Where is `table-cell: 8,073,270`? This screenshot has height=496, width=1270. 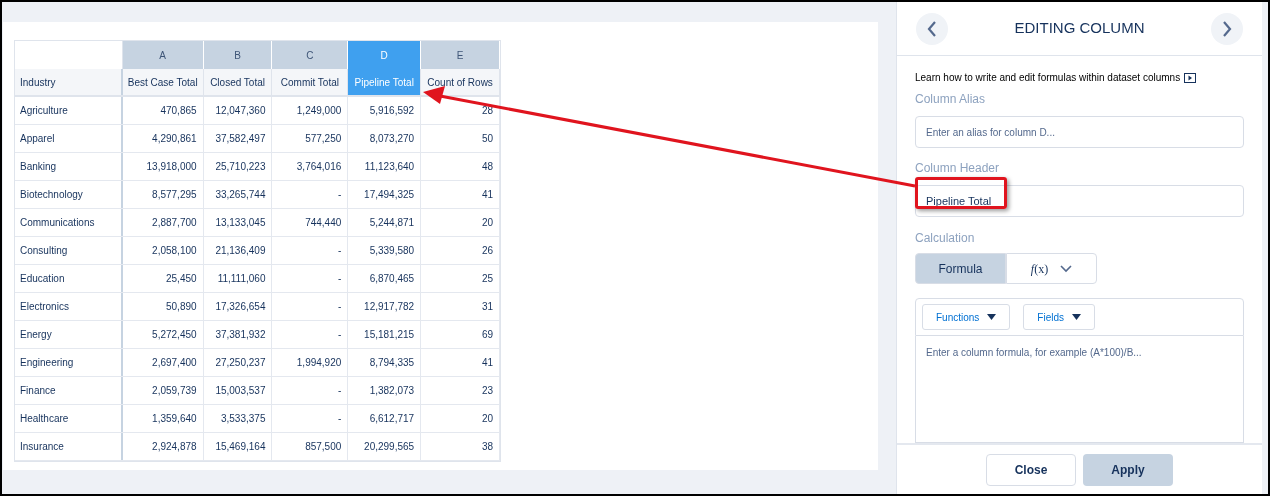
table-cell: 8,073,270 is located at coordinates (385, 138).